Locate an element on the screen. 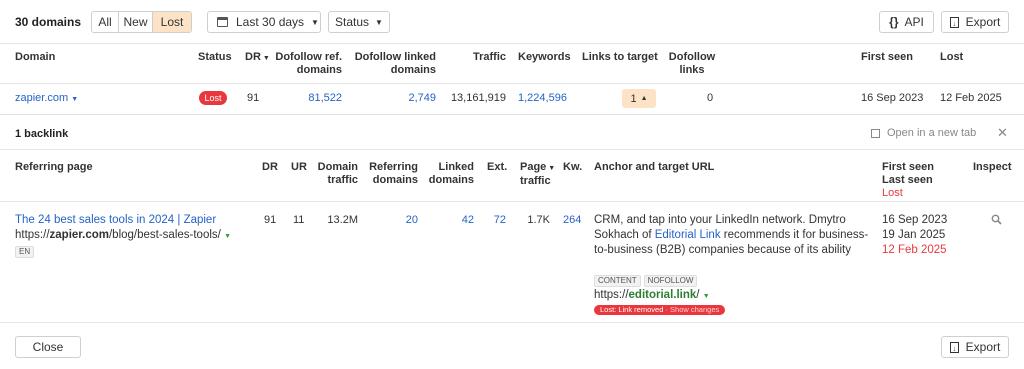 Image resolution: width=1024 pixels, height=369 pixels. col-referring-domains: Referring domains is located at coordinates (392, 174).